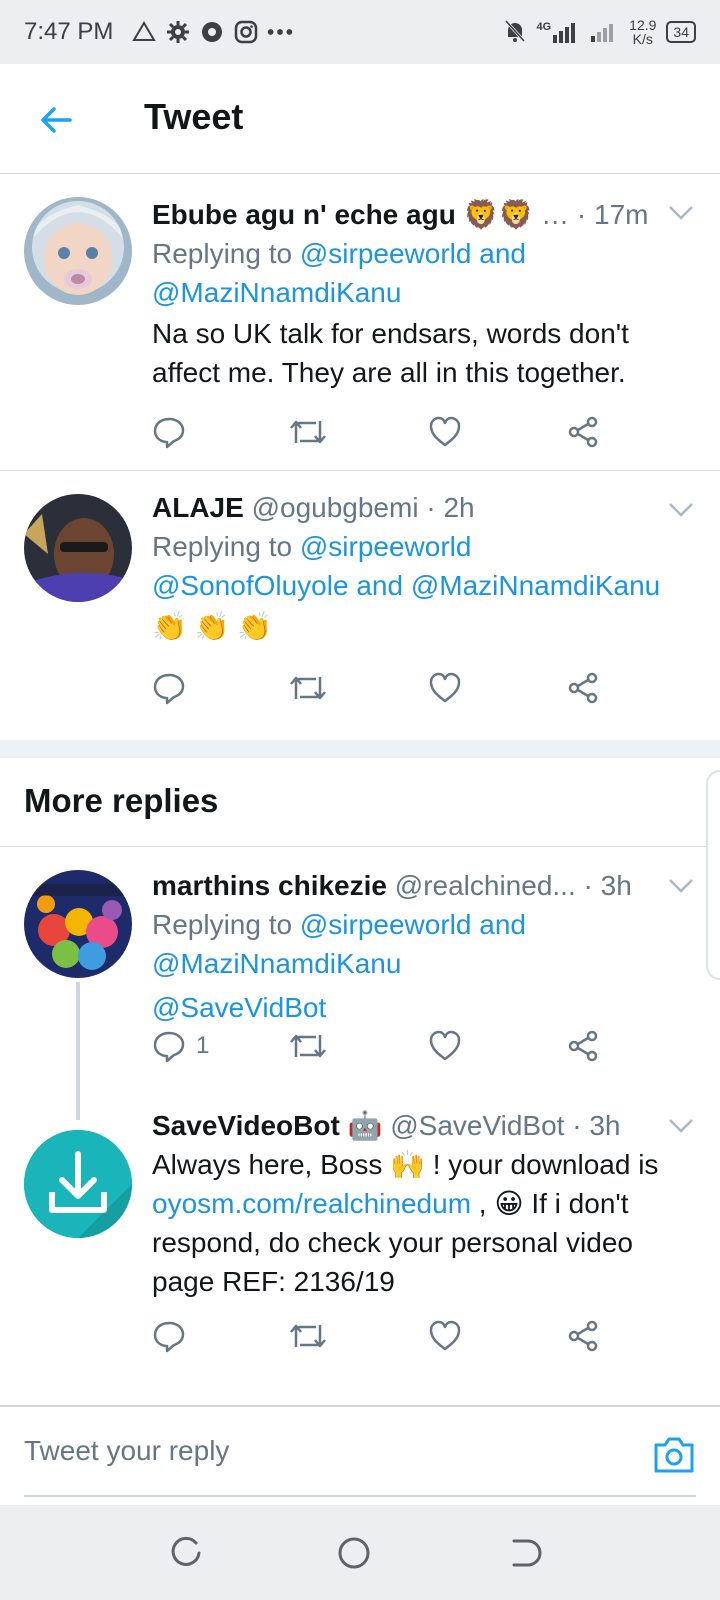 The width and height of the screenshot is (720, 1600). I want to click on speed-unit: K/s, so click(642, 39).